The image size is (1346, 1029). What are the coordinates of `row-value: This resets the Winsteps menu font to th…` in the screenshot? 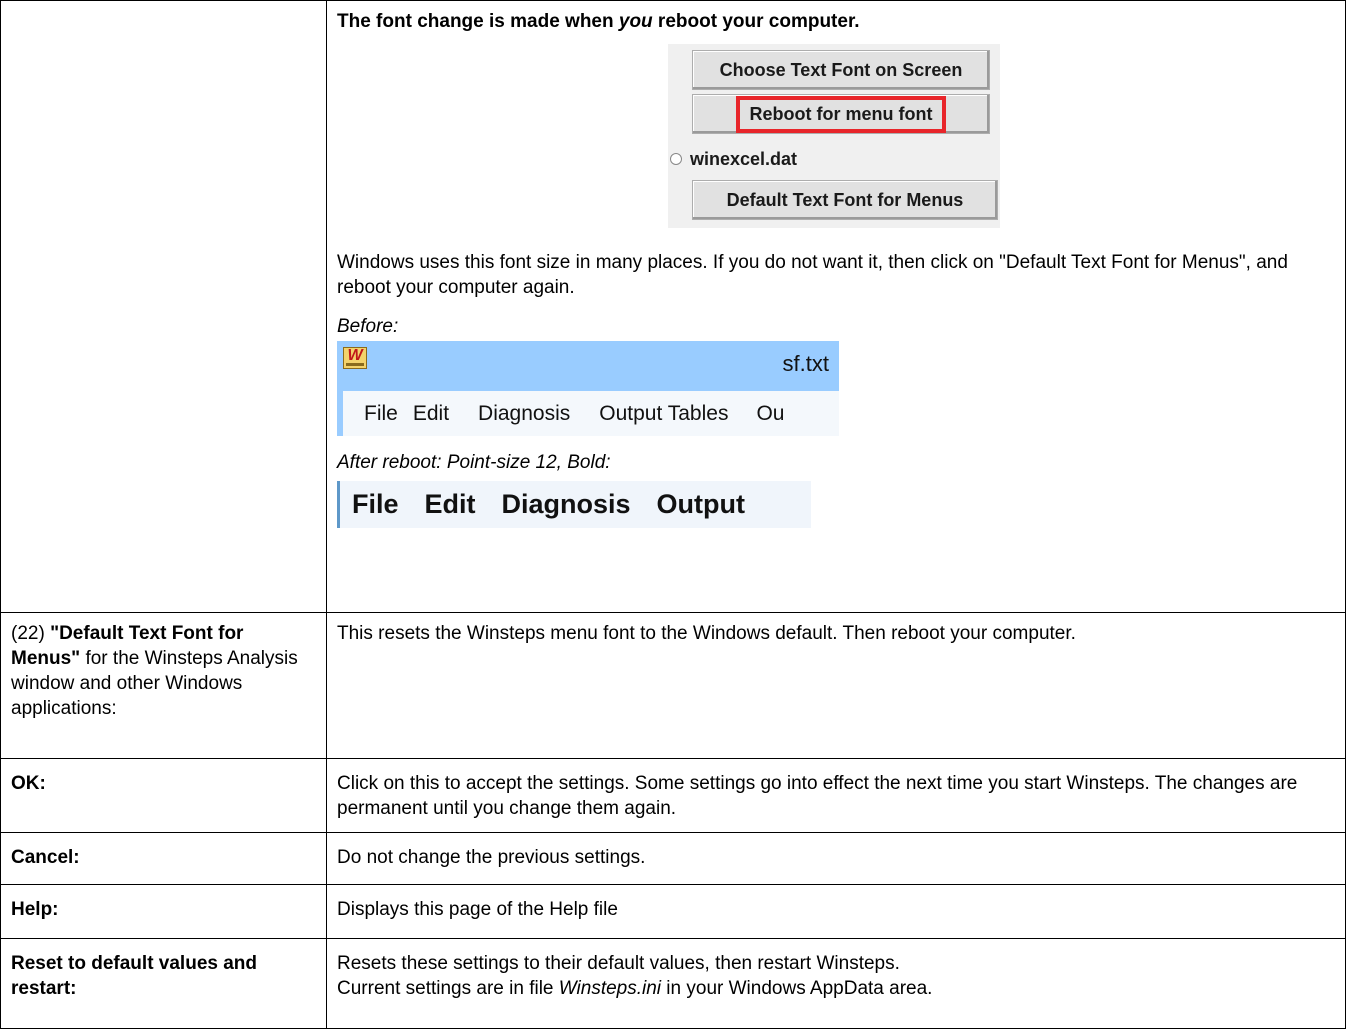 It's located at (836, 685).